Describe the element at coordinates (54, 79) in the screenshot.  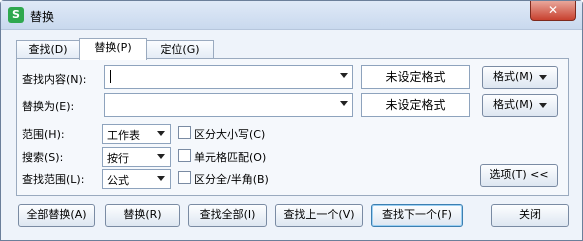
I see `find-label: 查找内容(N):` at that location.